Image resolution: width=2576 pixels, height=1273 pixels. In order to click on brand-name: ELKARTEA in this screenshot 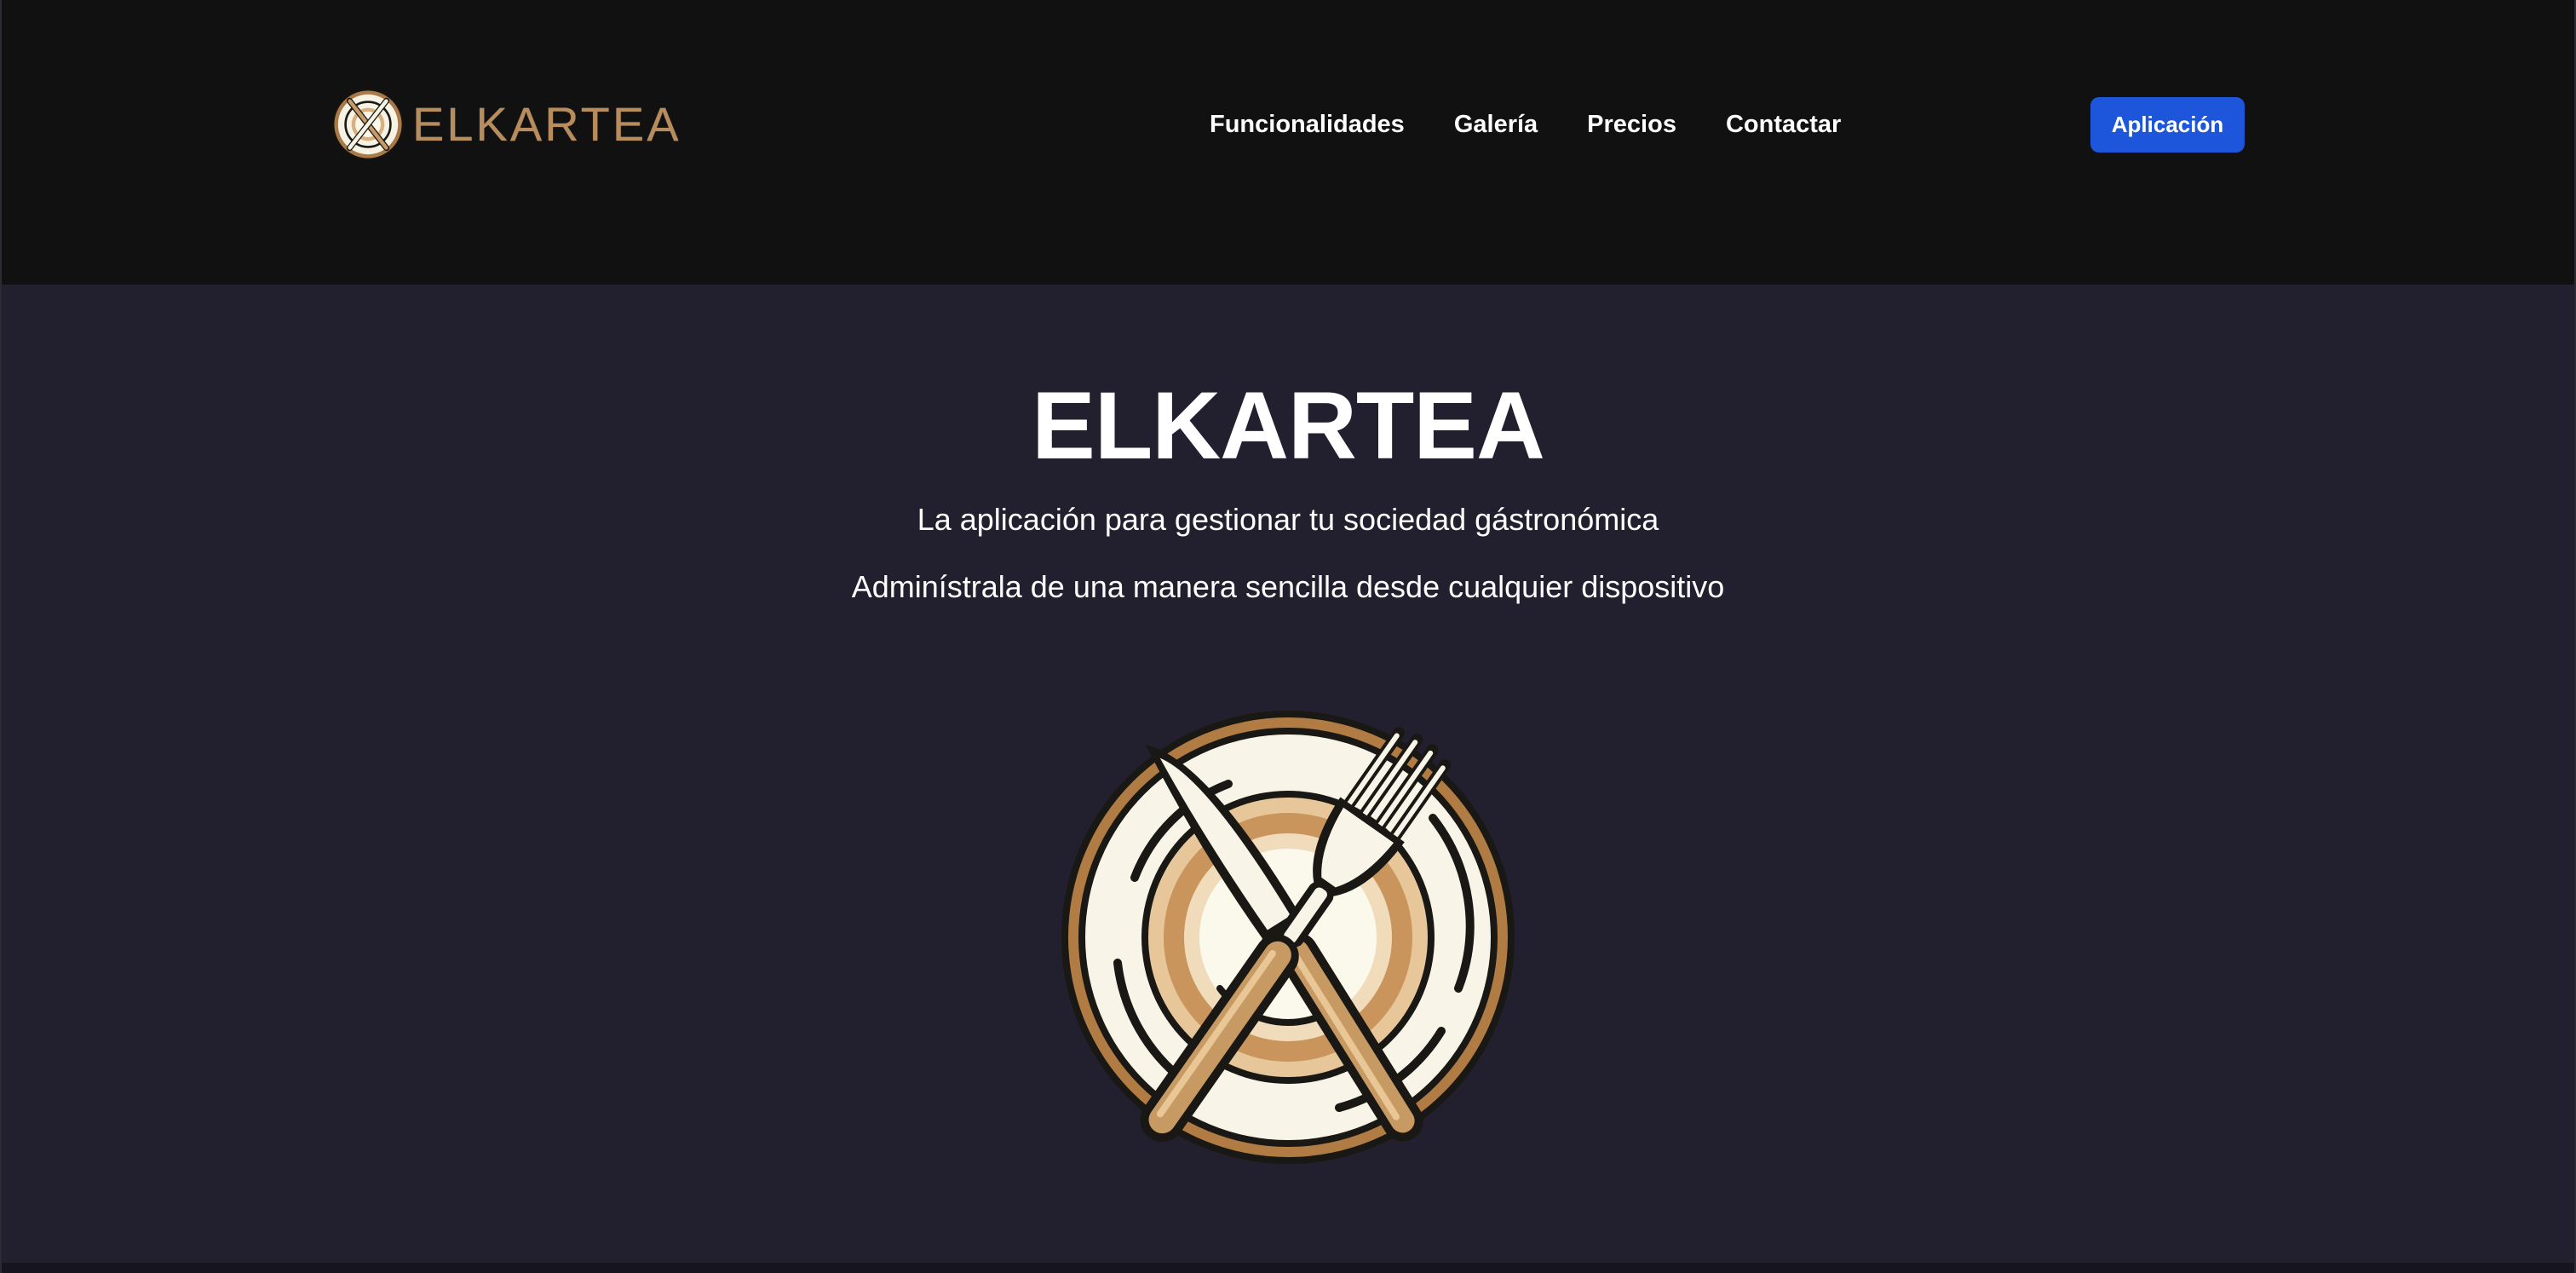, I will do `click(546, 124)`.